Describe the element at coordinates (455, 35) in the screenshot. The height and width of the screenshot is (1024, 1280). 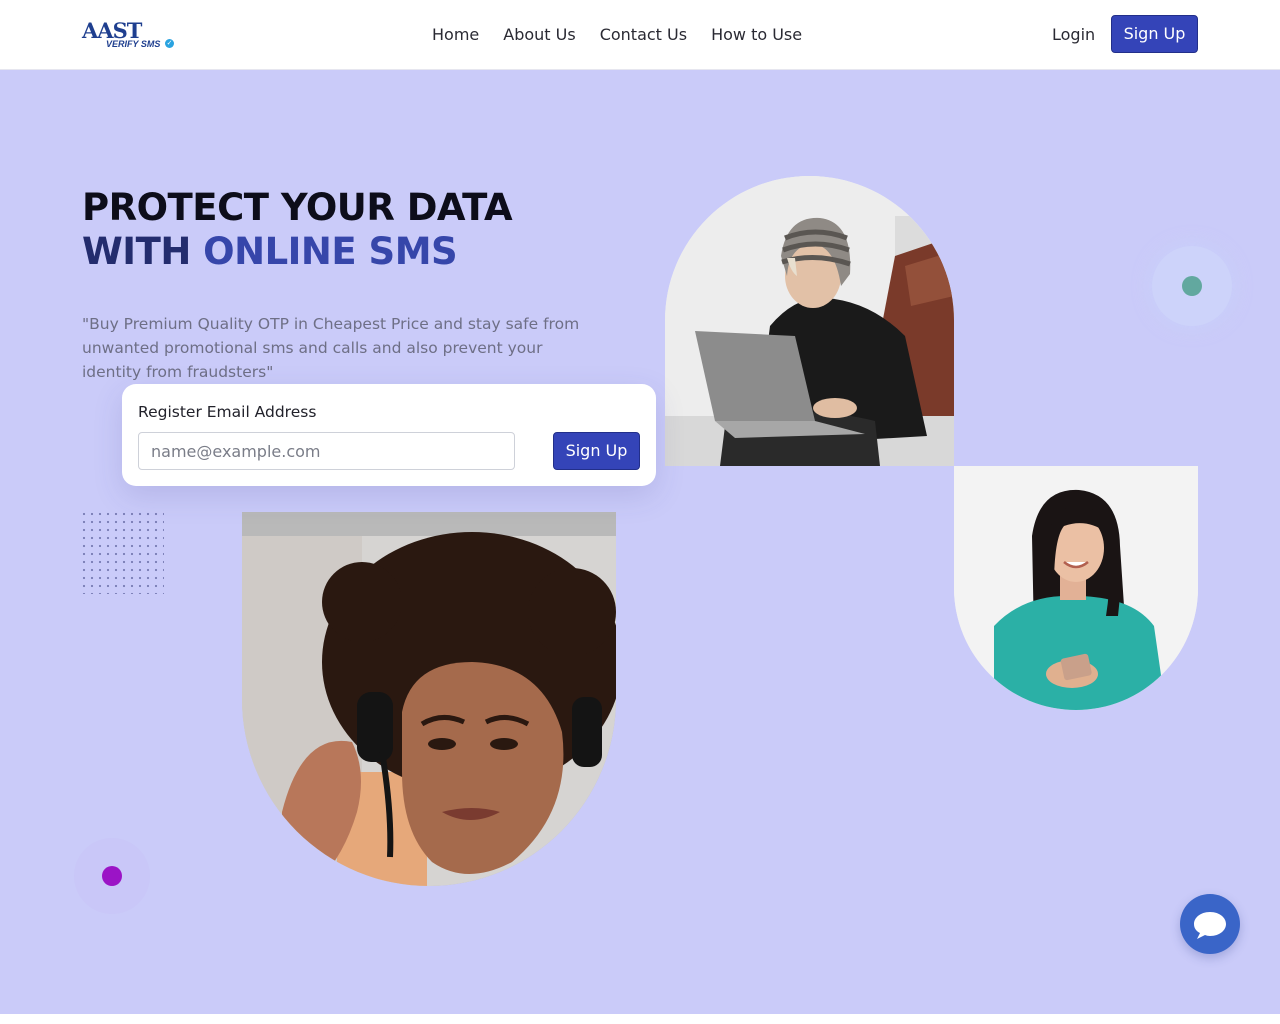
I see `nav-home: Home` at that location.